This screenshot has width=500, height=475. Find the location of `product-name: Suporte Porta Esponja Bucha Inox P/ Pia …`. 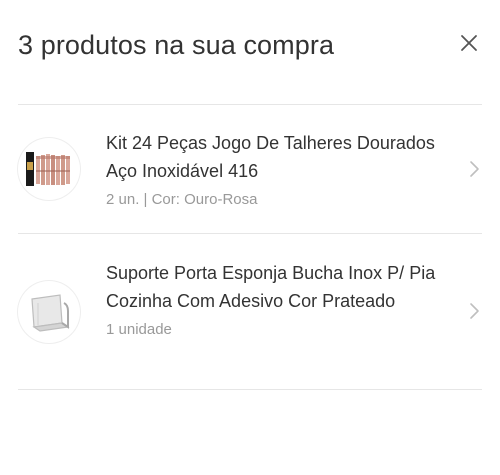

product-name: Suporte Porta Esponja Bucha Inox P/ Pia … is located at coordinates (271, 287).